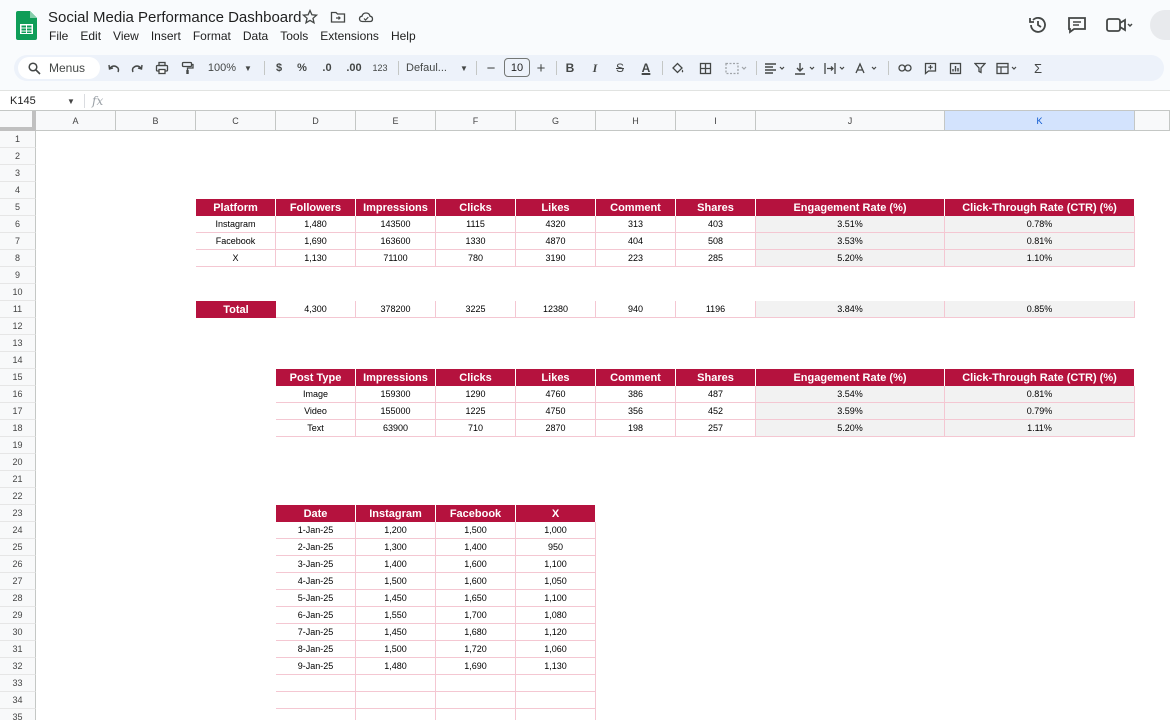 The image size is (1170, 720). What do you see at coordinates (316, 394) in the screenshot?
I see `post_table-cell: Image` at bounding box center [316, 394].